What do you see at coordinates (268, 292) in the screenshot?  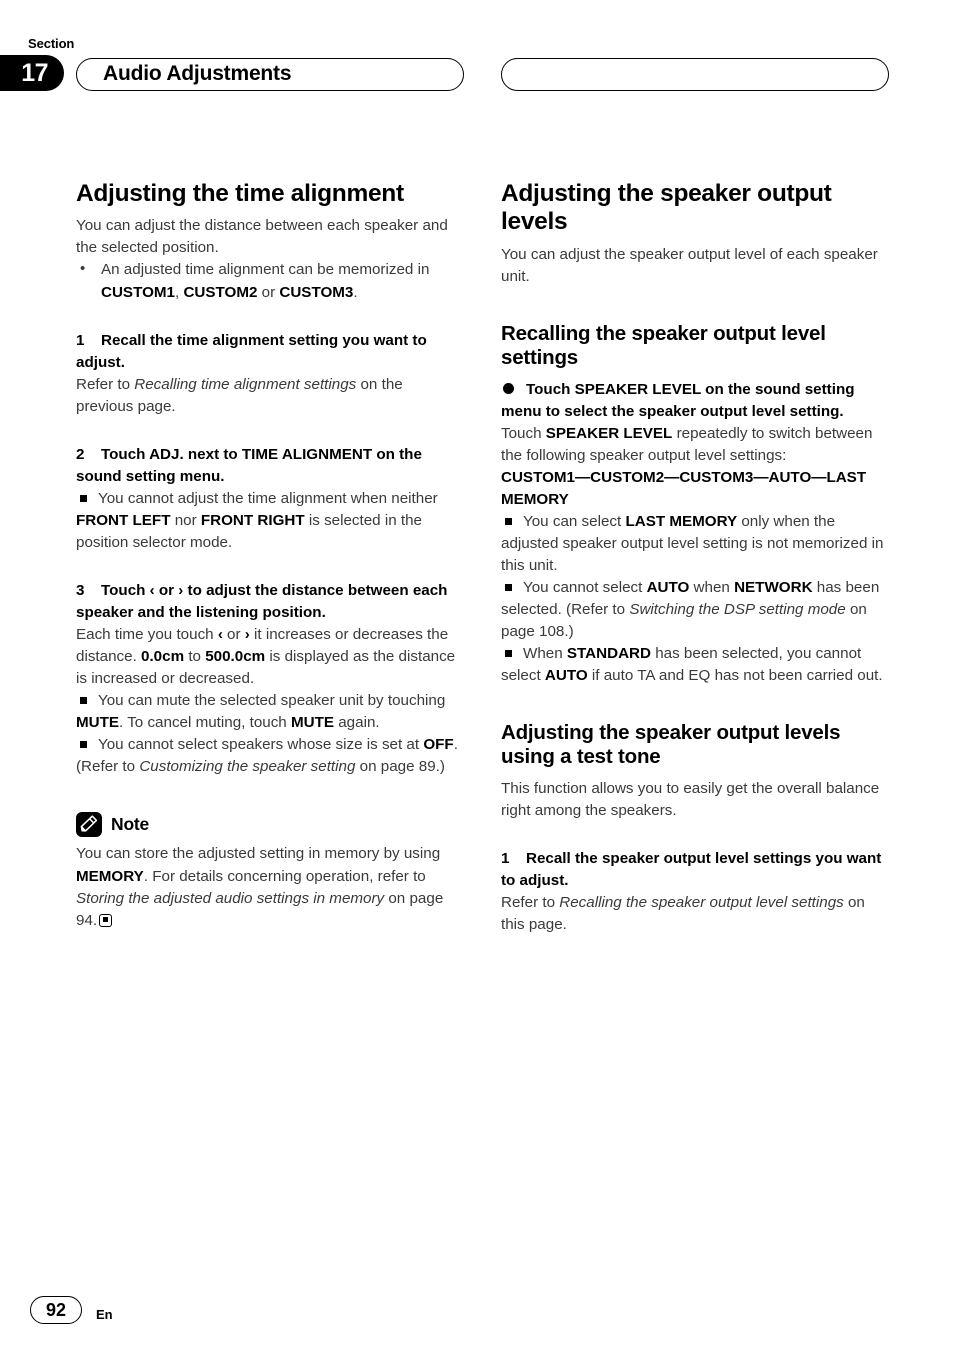 I see `bullet-sep-2: or` at bounding box center [268, 292].